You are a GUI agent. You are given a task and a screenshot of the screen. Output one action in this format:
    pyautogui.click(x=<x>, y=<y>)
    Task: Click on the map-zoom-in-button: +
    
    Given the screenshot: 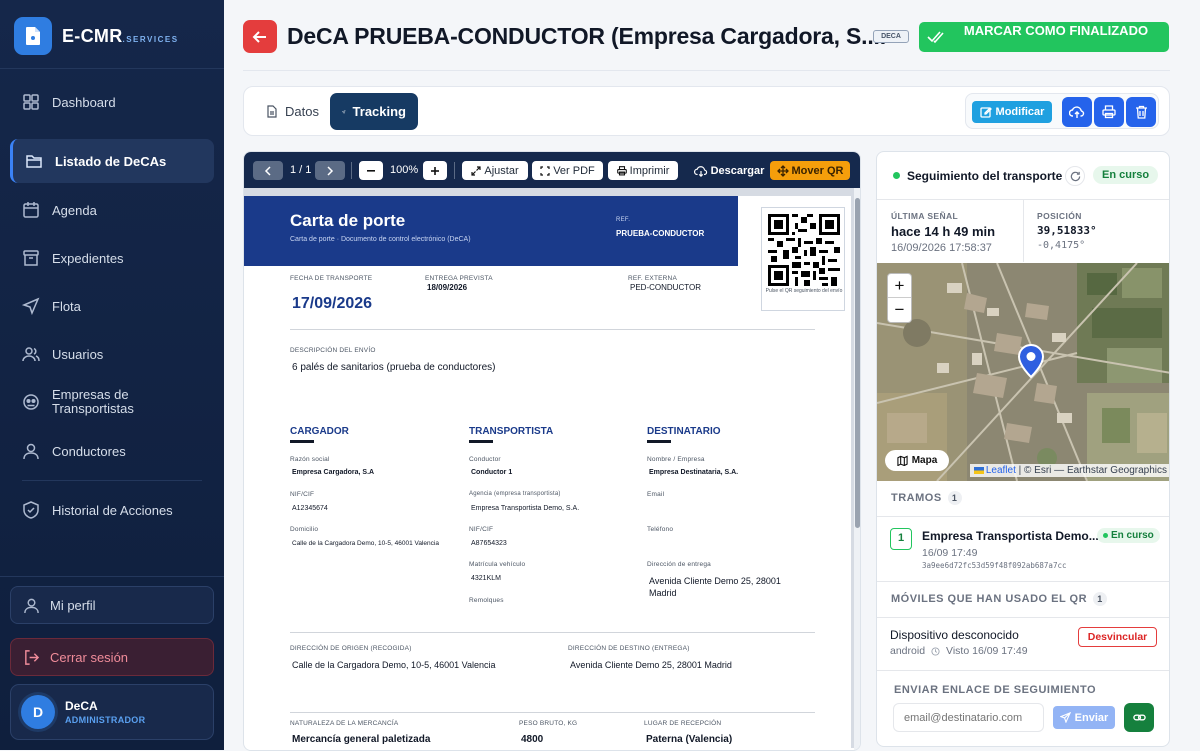 What is the action you would take?
    pyautogui.click(x=899, y=286)
    